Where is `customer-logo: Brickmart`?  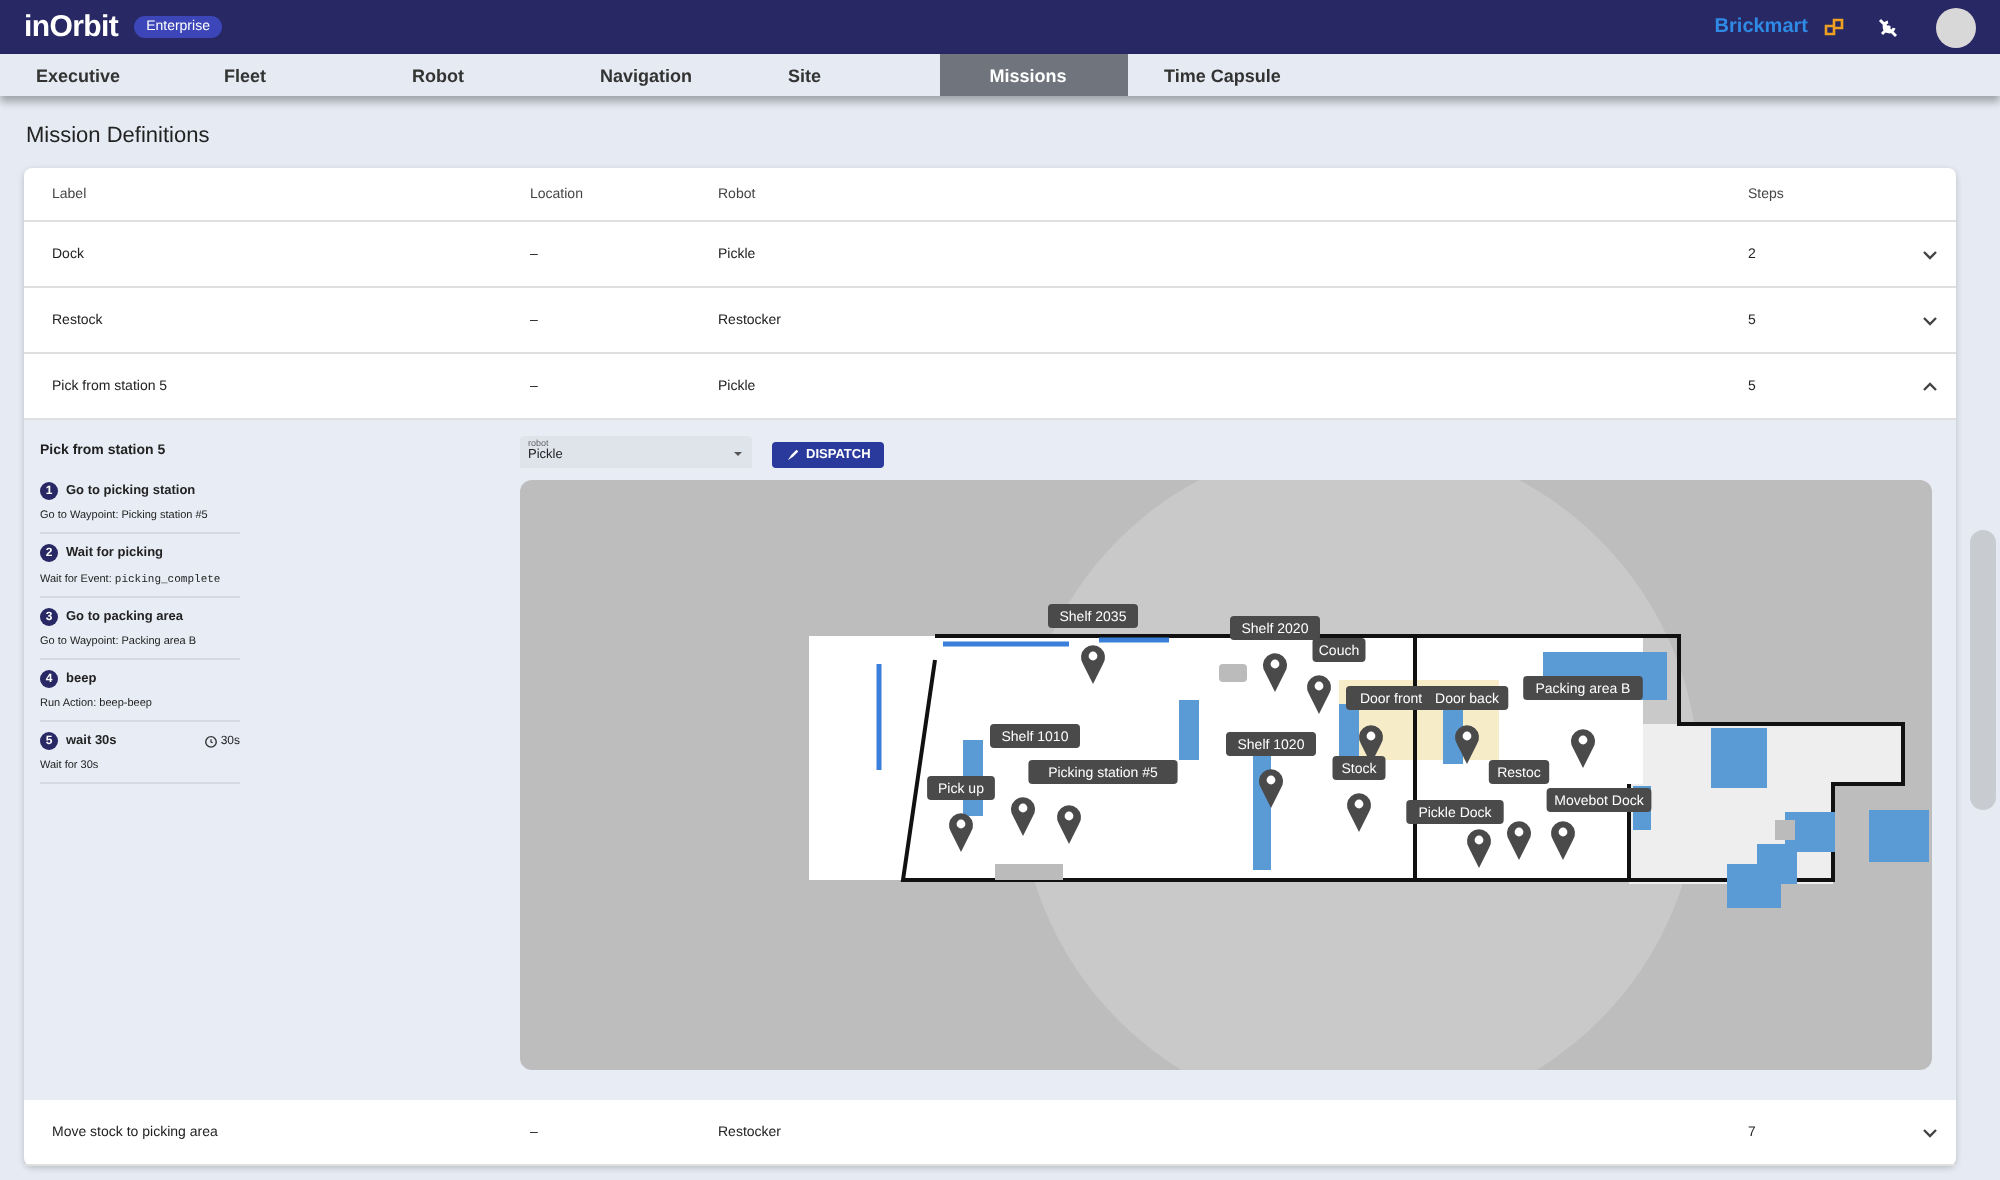
customer-logo: Brickmart is located at coordinates (1761, 27).